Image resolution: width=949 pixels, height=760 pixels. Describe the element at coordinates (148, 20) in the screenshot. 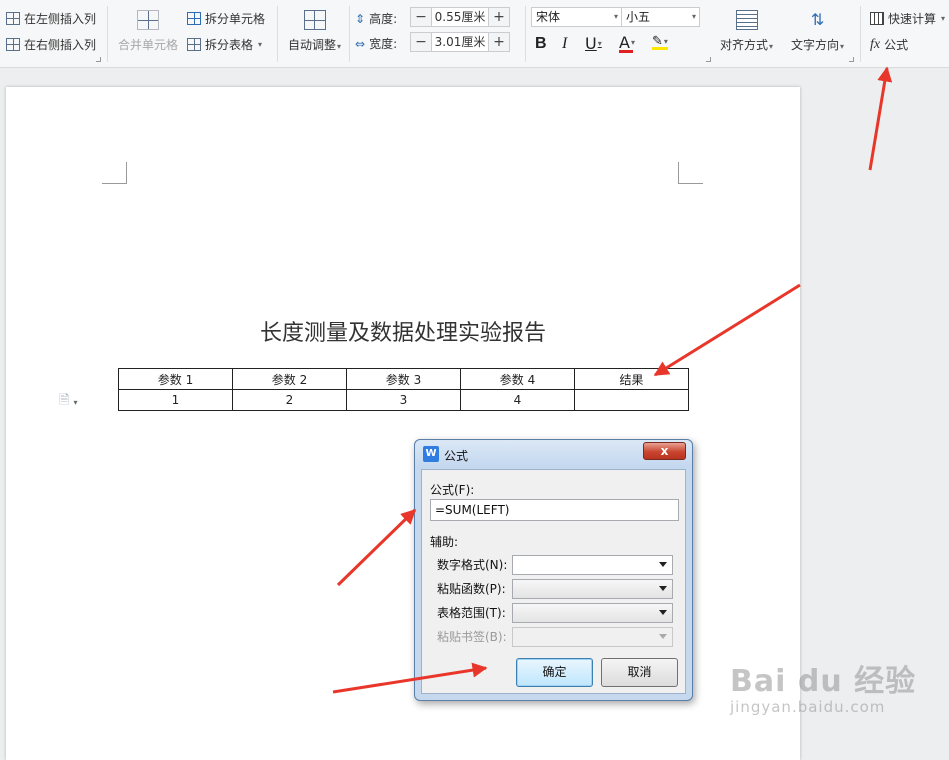

I see `merge-cells-icon` at that location.